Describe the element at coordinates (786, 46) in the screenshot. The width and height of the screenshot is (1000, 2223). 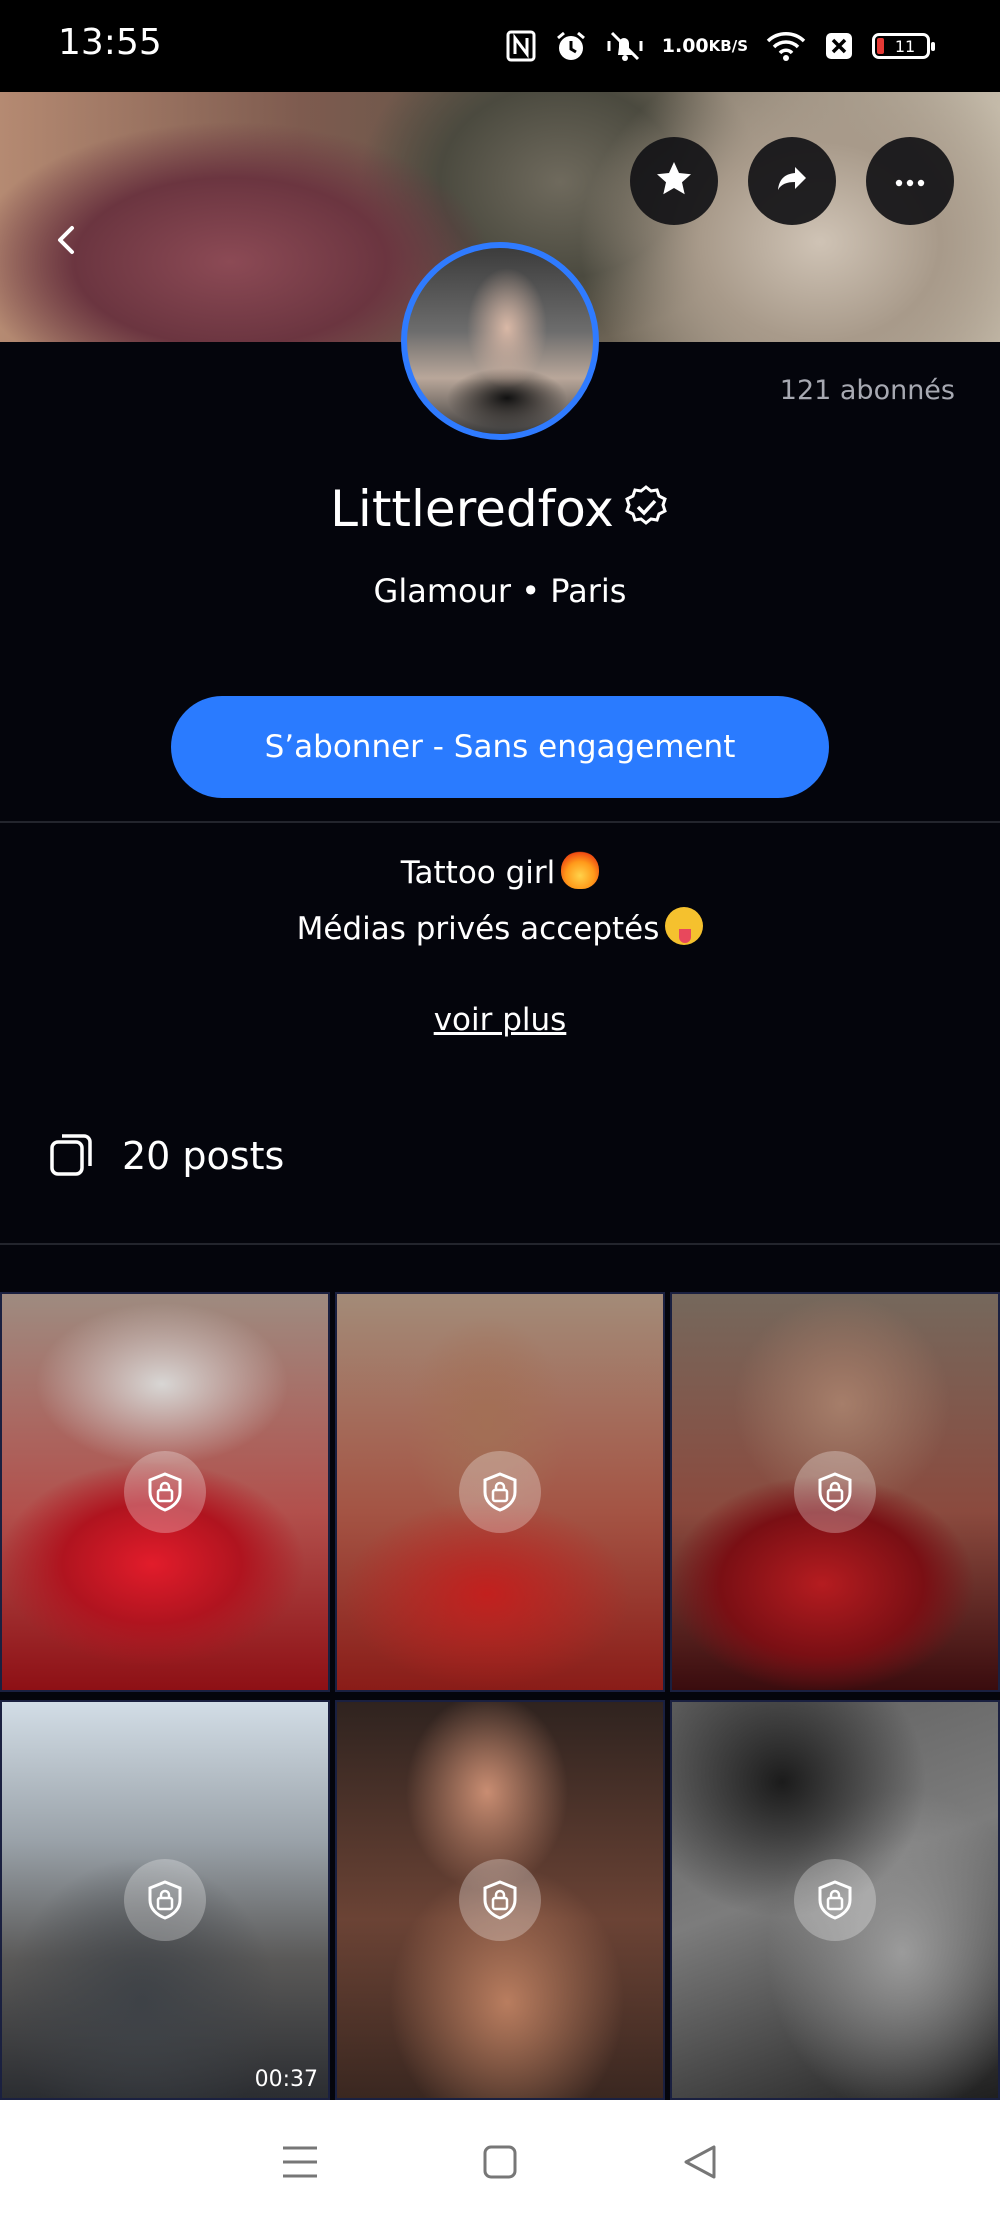
I see `wifi-icon` at that location.